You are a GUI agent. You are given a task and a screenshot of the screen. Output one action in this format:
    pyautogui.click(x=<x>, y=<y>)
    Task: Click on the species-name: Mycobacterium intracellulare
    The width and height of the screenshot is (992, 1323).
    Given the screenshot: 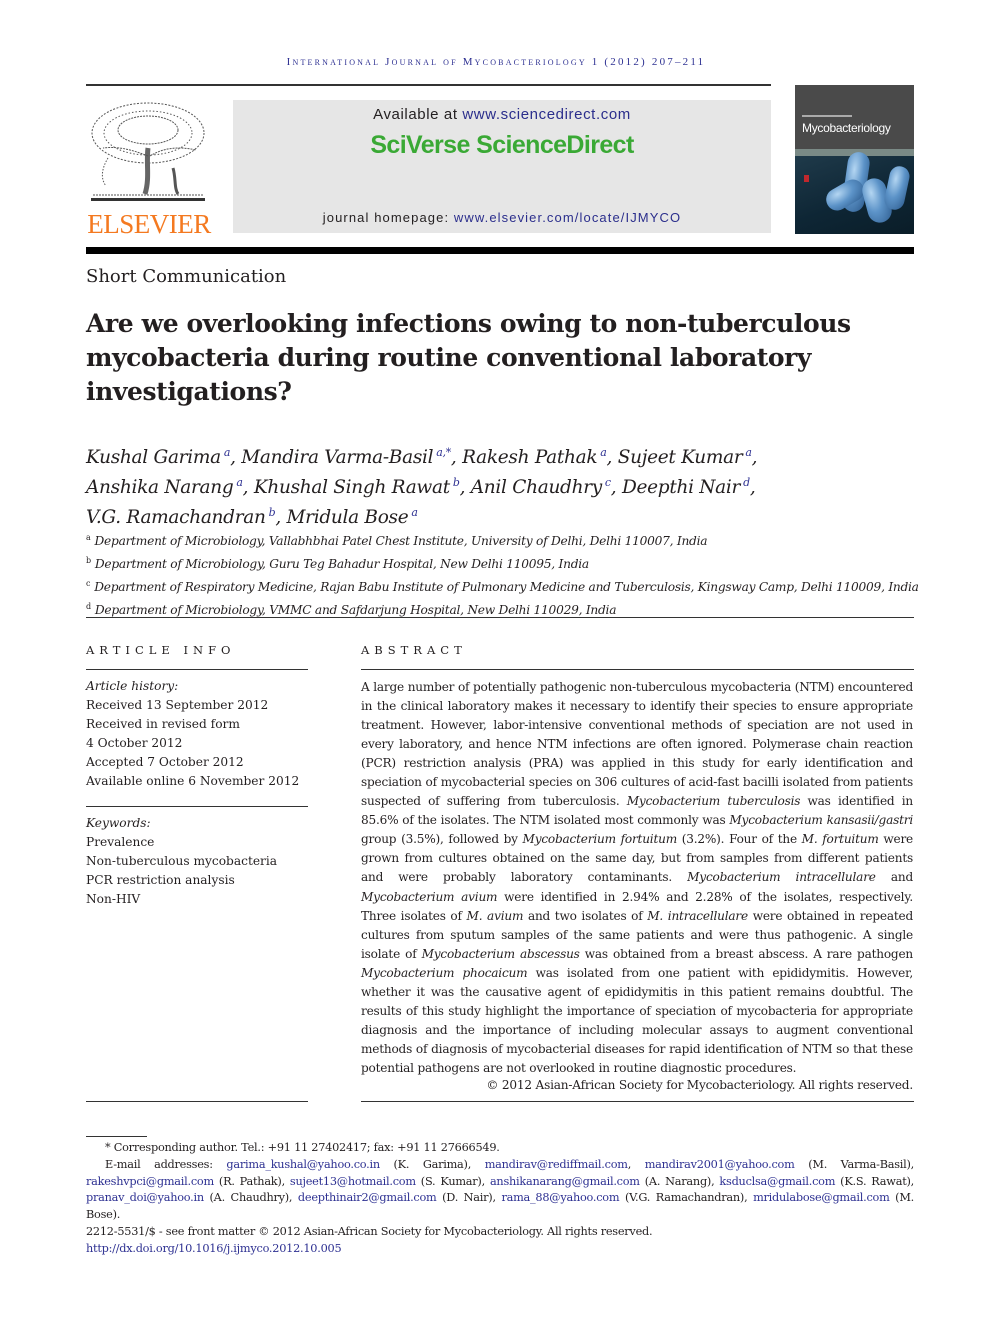 What is the action you would take?
    pyautogui.click(x=781, y=877)
    